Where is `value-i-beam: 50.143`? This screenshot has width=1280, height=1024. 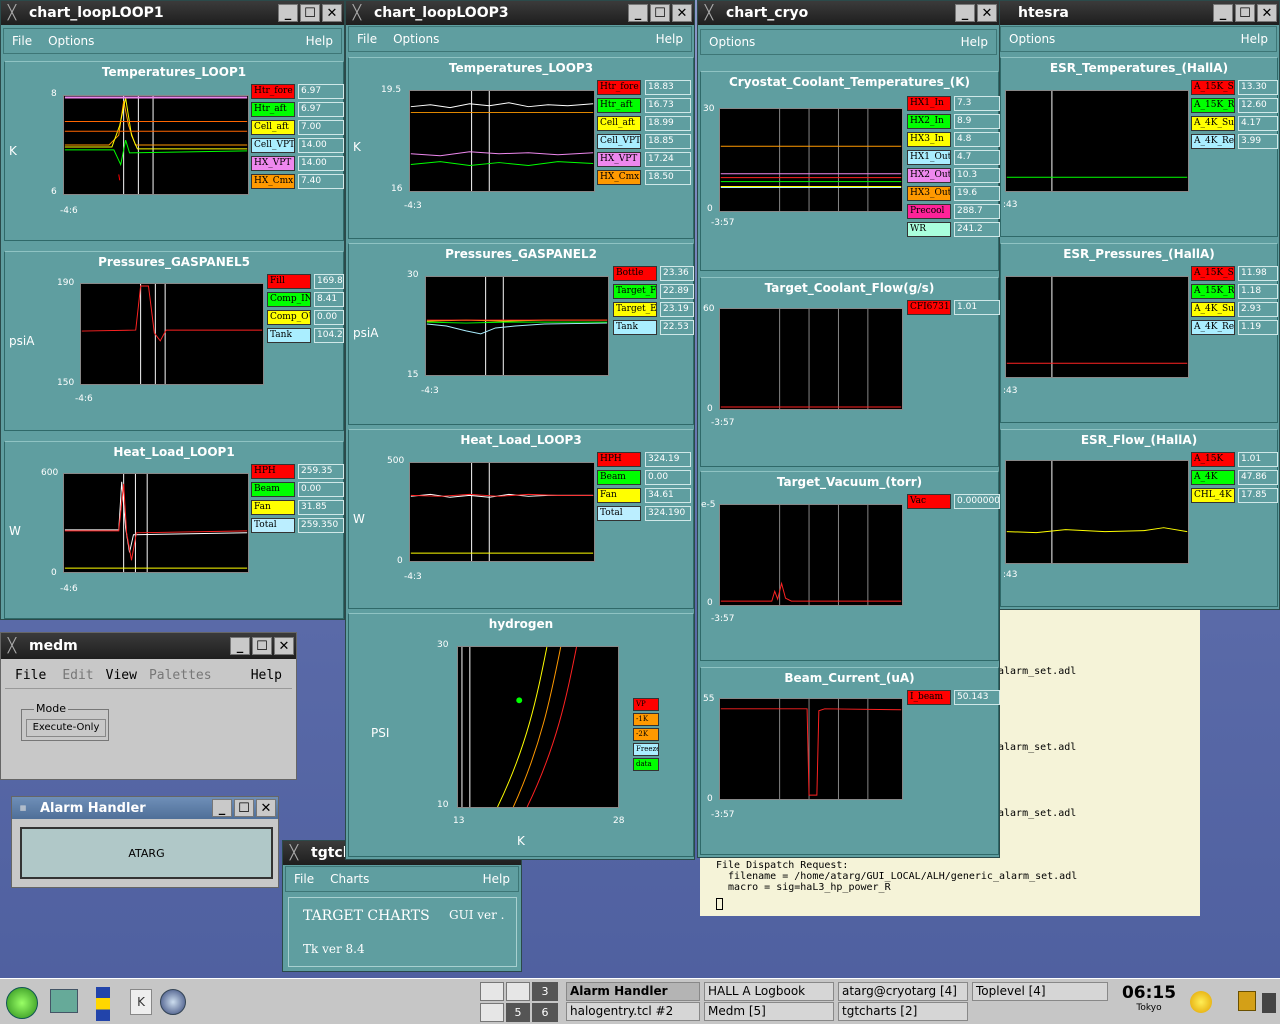
value-i-beam: 50.143 is located at coordinates (977, 697).